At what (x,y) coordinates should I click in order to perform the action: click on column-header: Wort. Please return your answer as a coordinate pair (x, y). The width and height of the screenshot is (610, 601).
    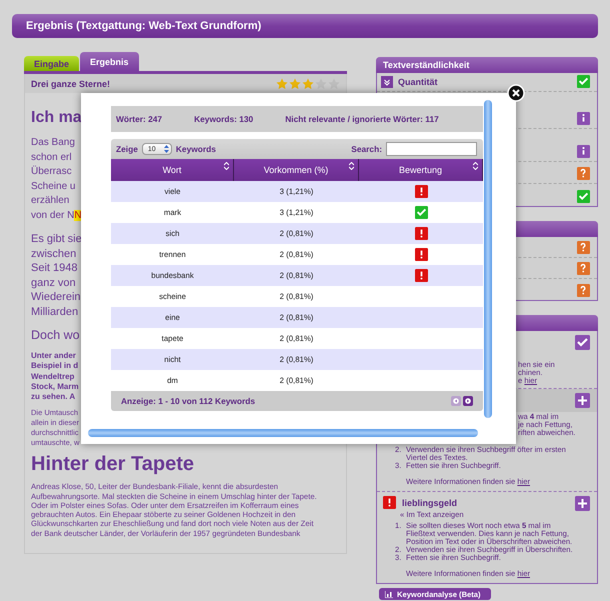
    Looking at the image, I should click on (172, 170).